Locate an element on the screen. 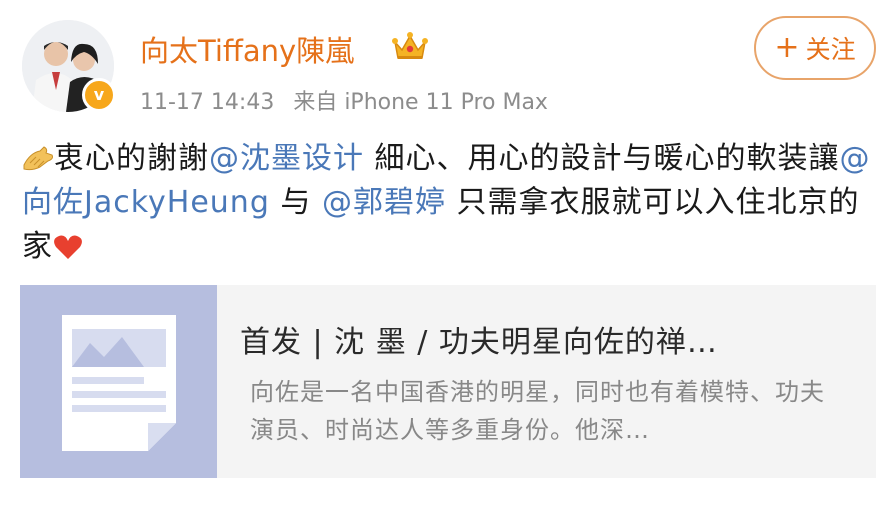 The width and height of the screenshot is (896, 508). post-meta: 11-17 14:43 来自 iPhone 11 Pro Max is located at coordinates (344, 100).